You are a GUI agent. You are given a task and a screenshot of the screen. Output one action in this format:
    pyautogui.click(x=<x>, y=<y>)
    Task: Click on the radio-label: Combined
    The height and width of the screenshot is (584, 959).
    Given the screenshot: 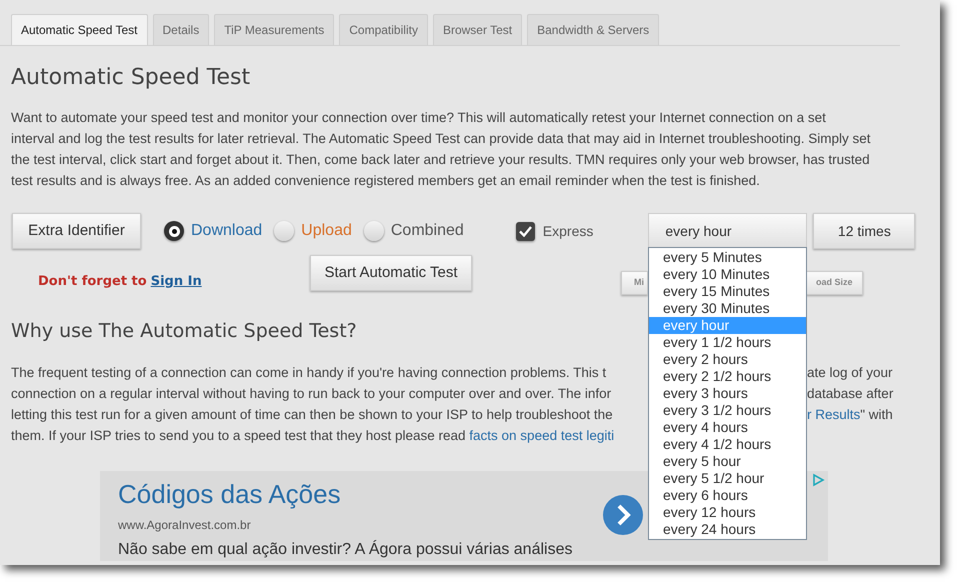 What is the action you would take?
    pyautogui.click(x=427, y=231)
    